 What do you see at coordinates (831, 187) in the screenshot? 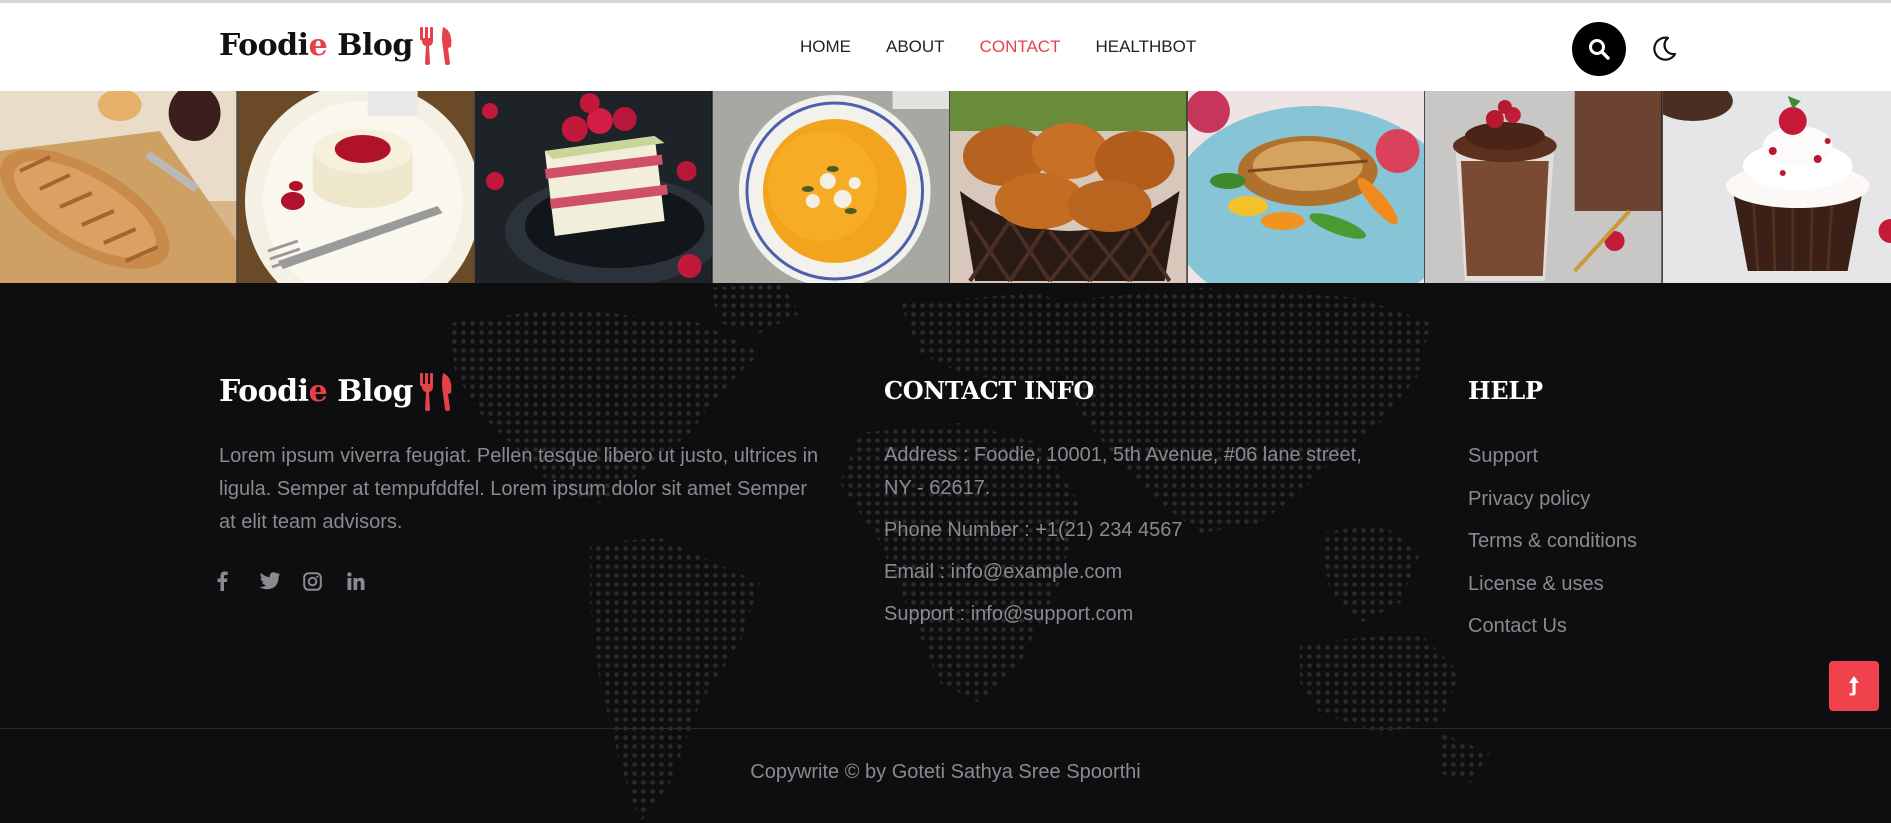
I see `pumpkin-soup-image` at bounding box center [831, 187].